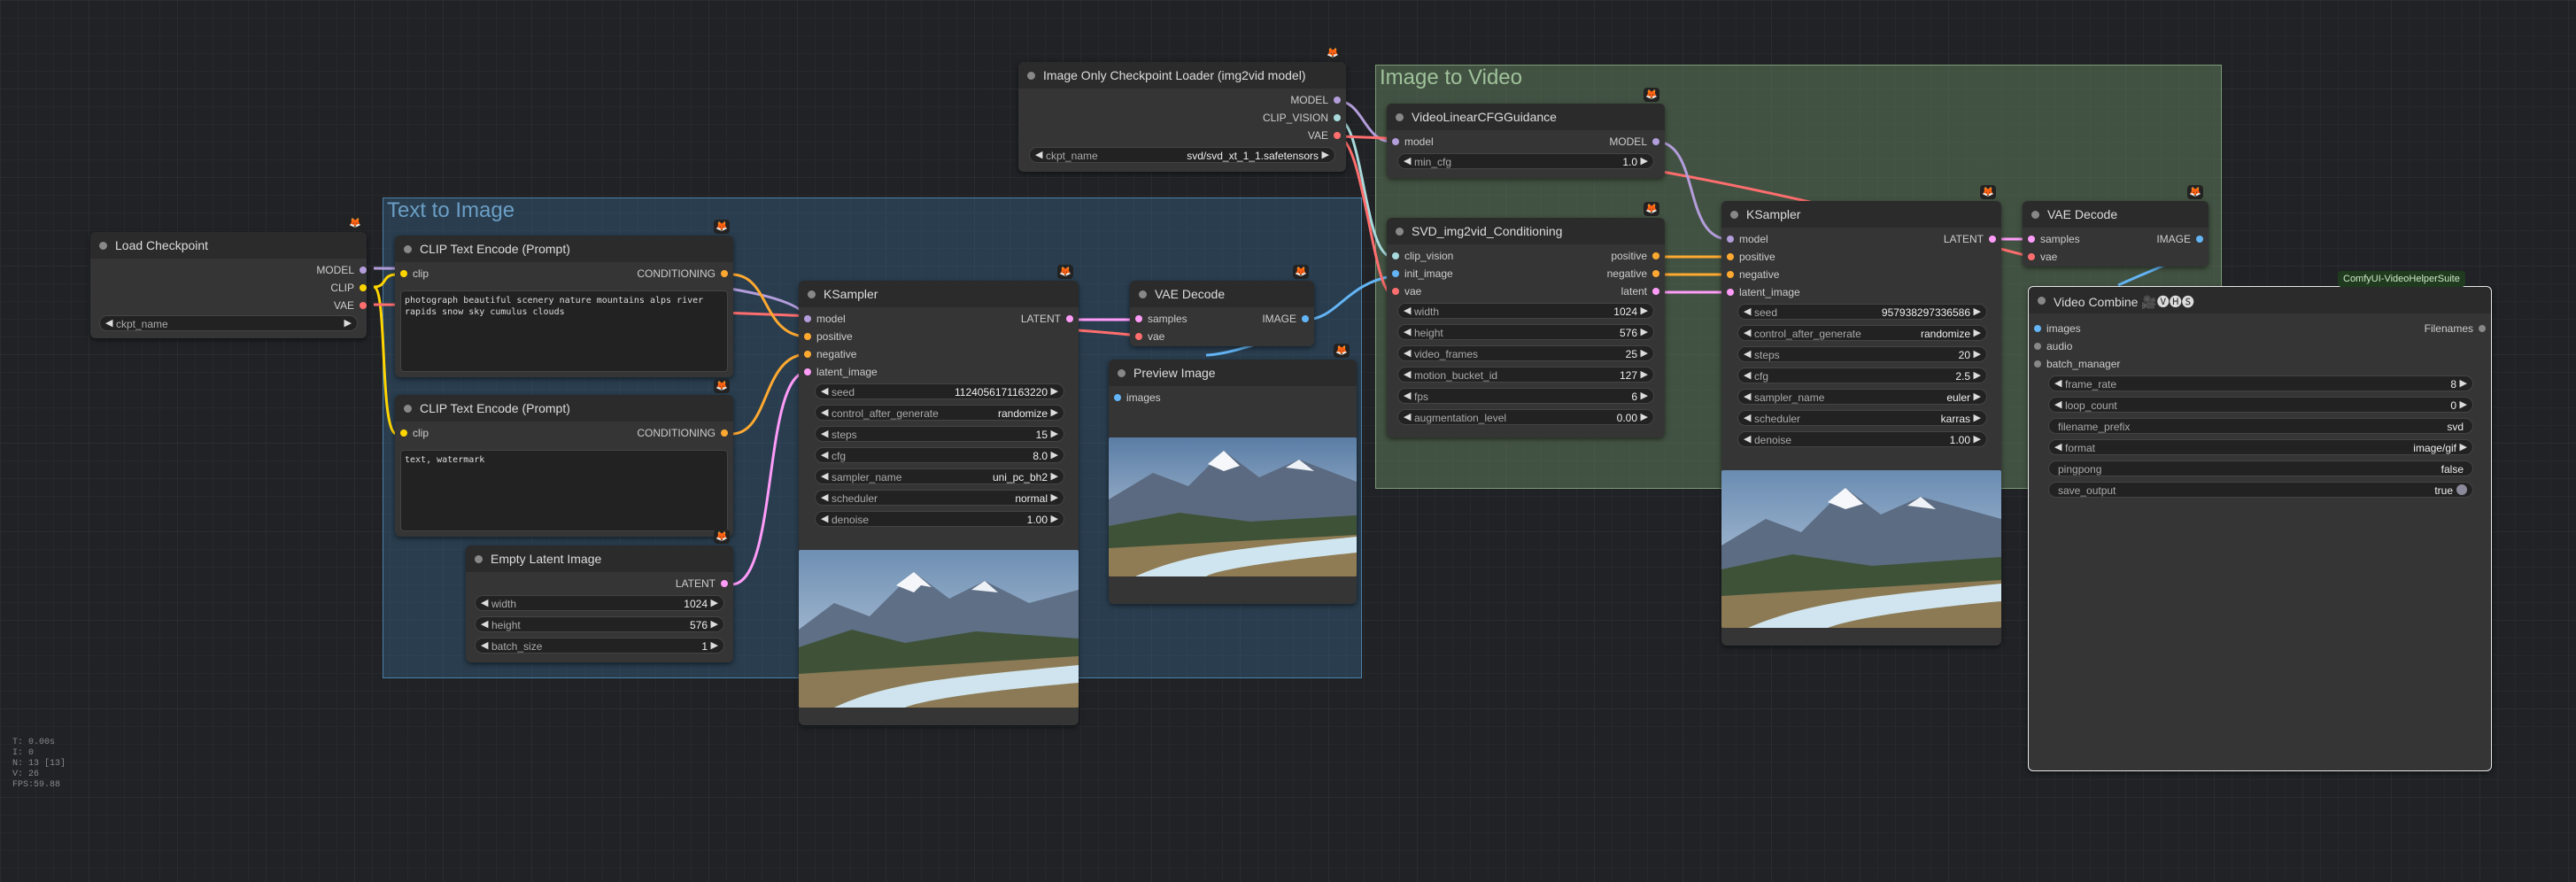  I want to click on input-vae: vae, so click(1406, 291).